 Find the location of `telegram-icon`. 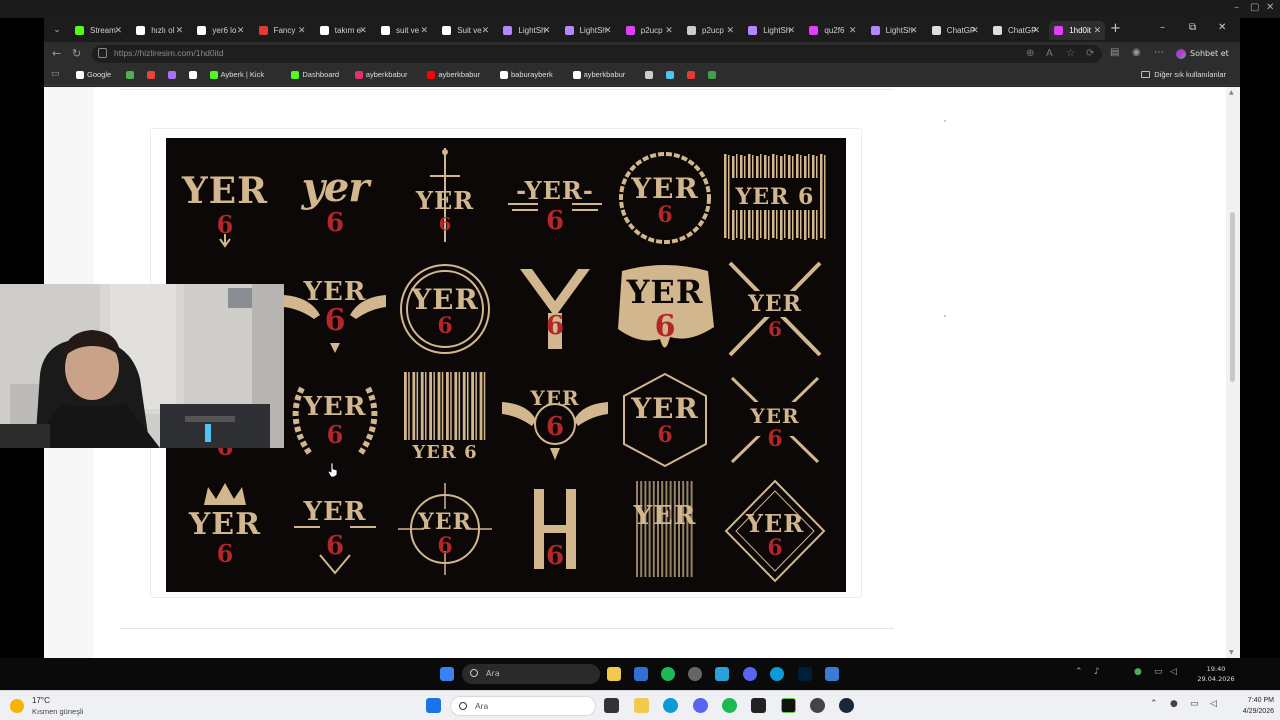

telegram-icon is located at coordinates (722, 674).